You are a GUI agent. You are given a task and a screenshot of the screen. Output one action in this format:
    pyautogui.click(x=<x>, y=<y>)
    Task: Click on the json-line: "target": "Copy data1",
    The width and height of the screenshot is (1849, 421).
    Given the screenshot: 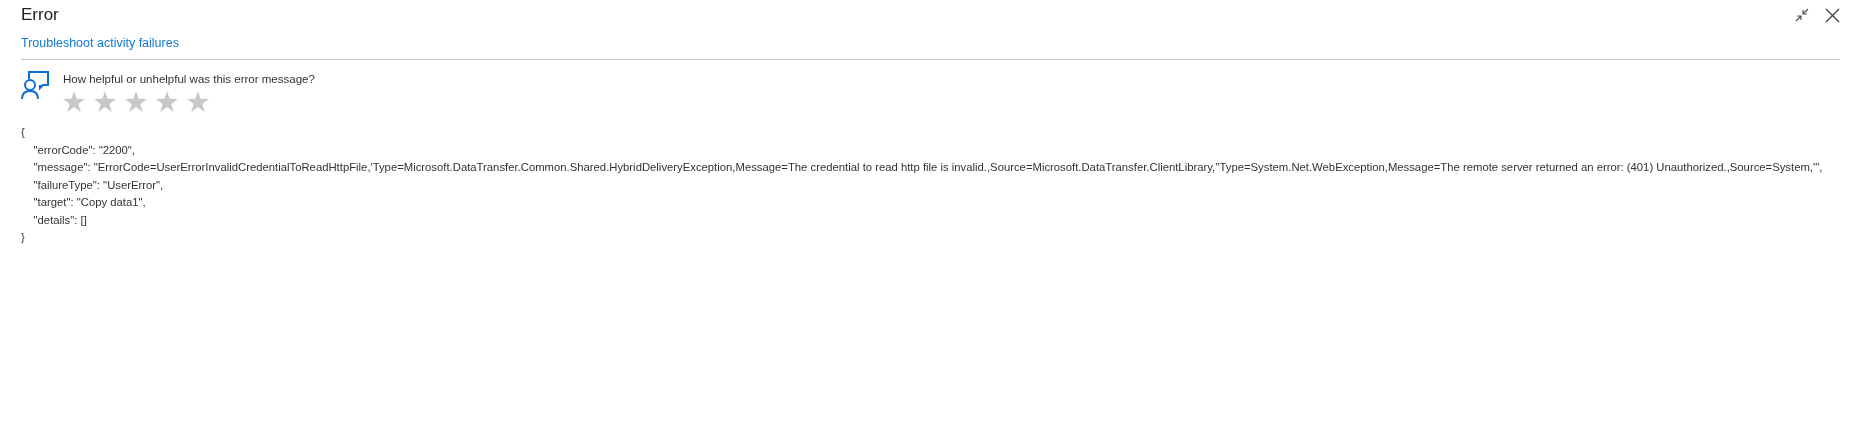 What is the action you would take?
    pyautogui.click(x=89, y=202)
    